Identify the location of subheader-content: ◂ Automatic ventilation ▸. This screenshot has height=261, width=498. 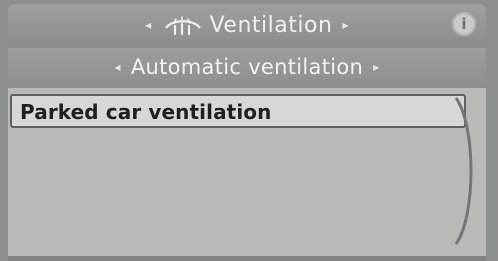
(247, 67).